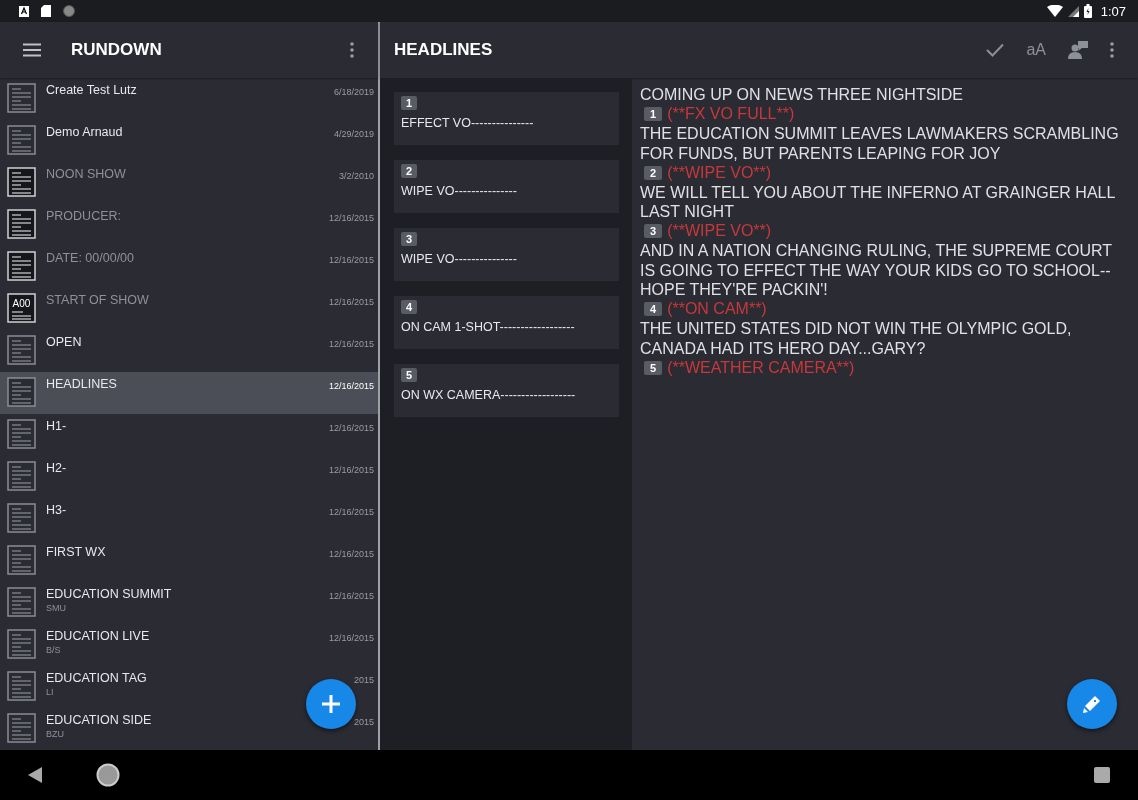 The height and width of the screenshot is (800, 1138). What do you see at coordinates (189, 435) in the screenshot?
I see `rundown-item: H1- 12/16/2015` at bounding box center [189, 435].